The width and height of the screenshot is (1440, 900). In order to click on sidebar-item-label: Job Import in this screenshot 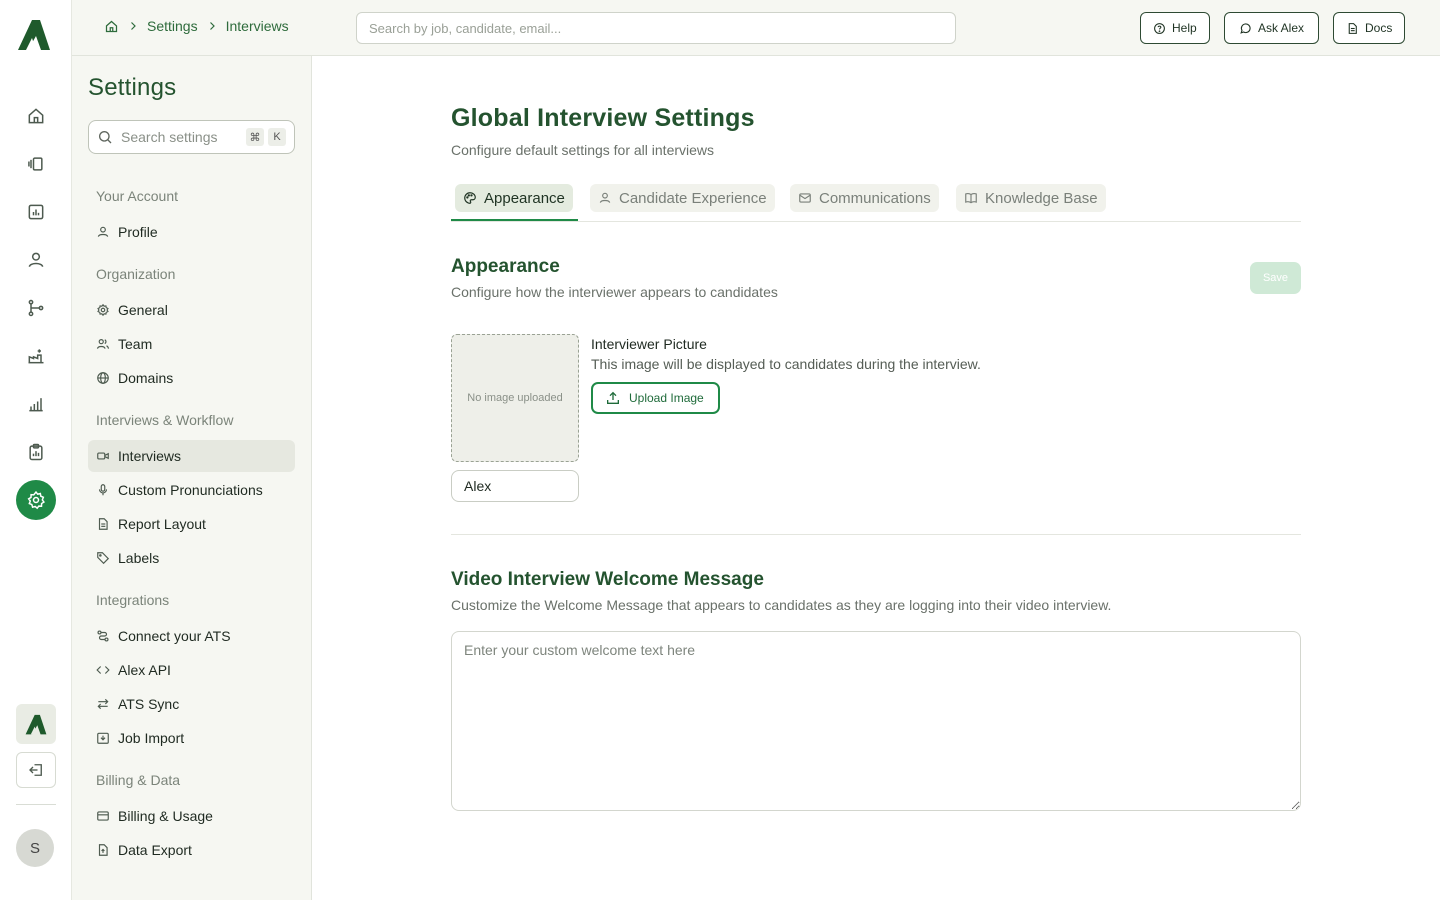, I will do `click(151, 738)`.